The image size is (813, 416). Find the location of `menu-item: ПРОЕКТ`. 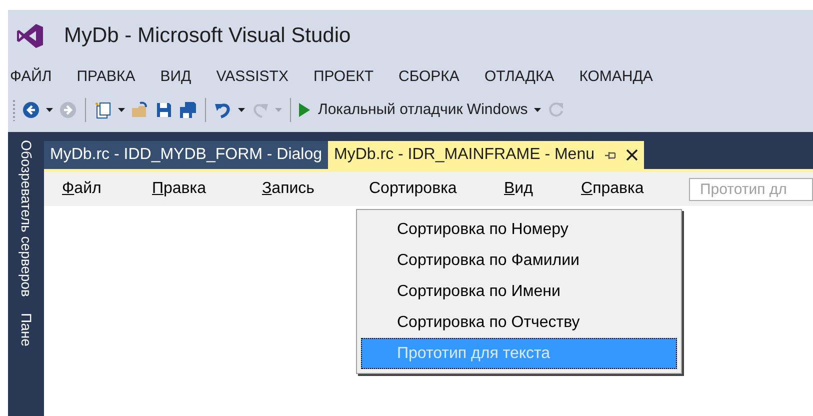

menu-item: ПРОЕКТ is located at coordinates (343, 77).